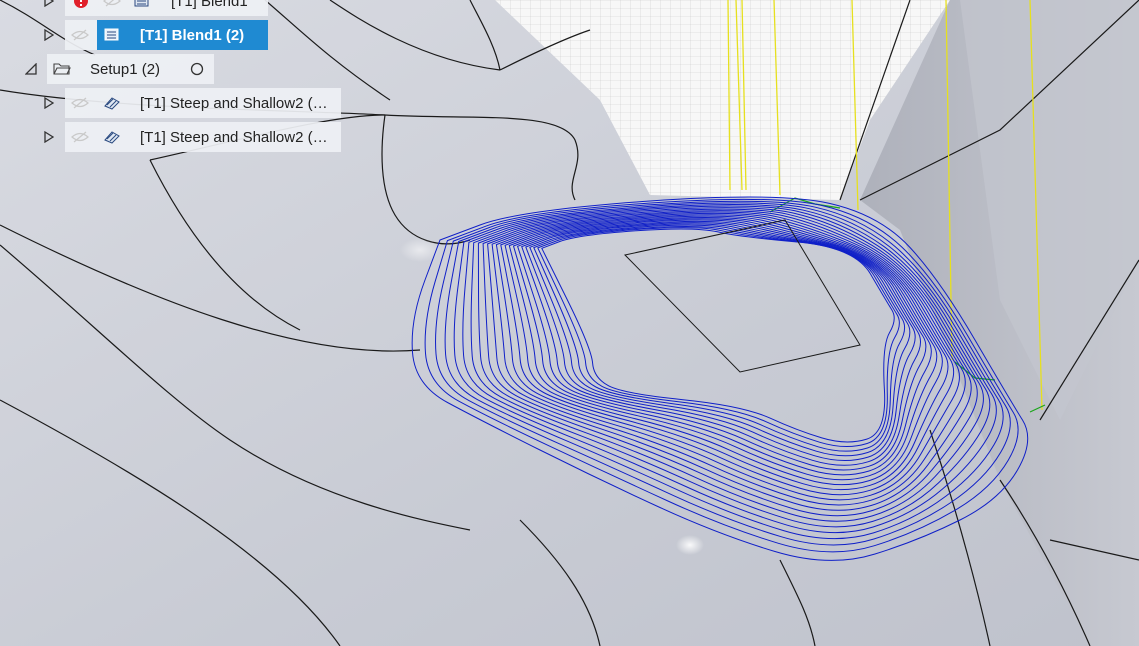 The height and width of the screenshot is (646, 1139). I want to click on circle-radio-icon, so click(197, 69).